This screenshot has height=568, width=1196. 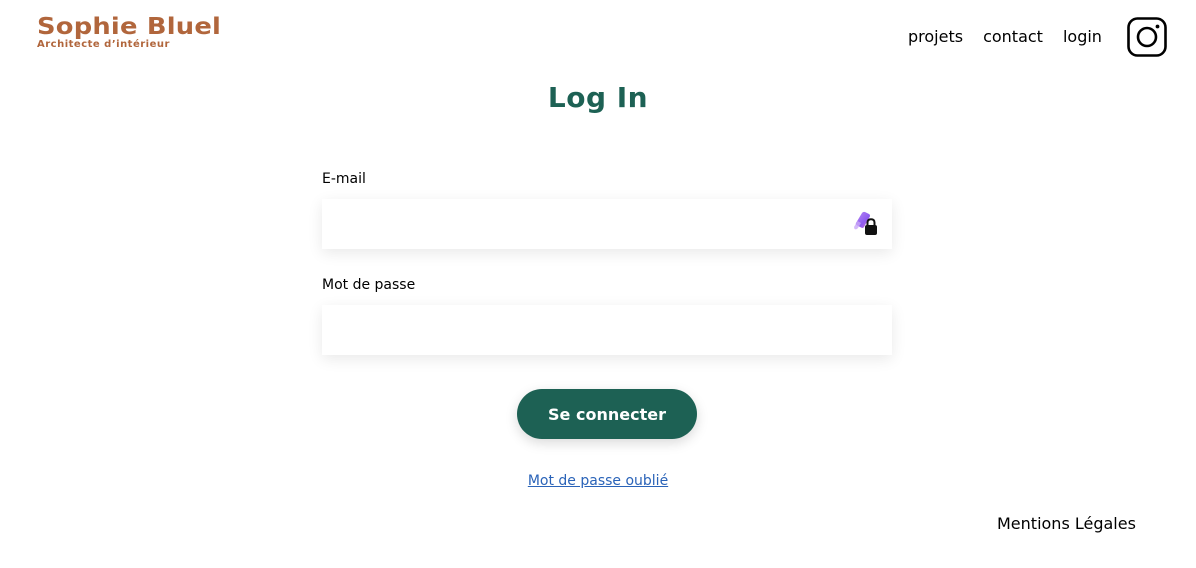 I want to click on brand-tagline: Architecte d’intérieur, so click(x=103, y=44).